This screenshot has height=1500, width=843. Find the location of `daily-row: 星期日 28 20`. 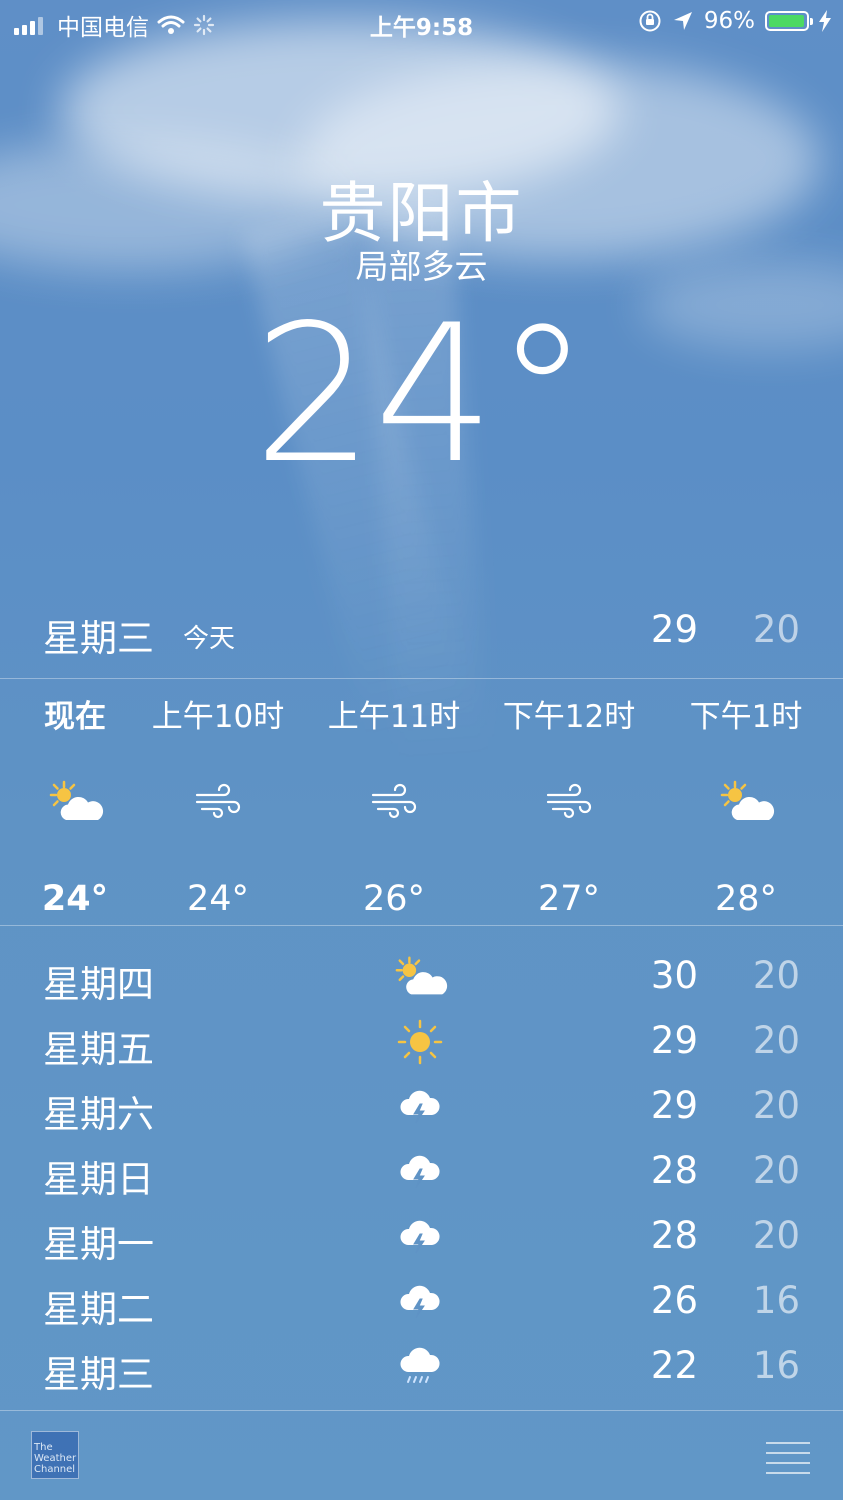

daily-row: 星期日 28 20 is located at coordinates (421, 1171).